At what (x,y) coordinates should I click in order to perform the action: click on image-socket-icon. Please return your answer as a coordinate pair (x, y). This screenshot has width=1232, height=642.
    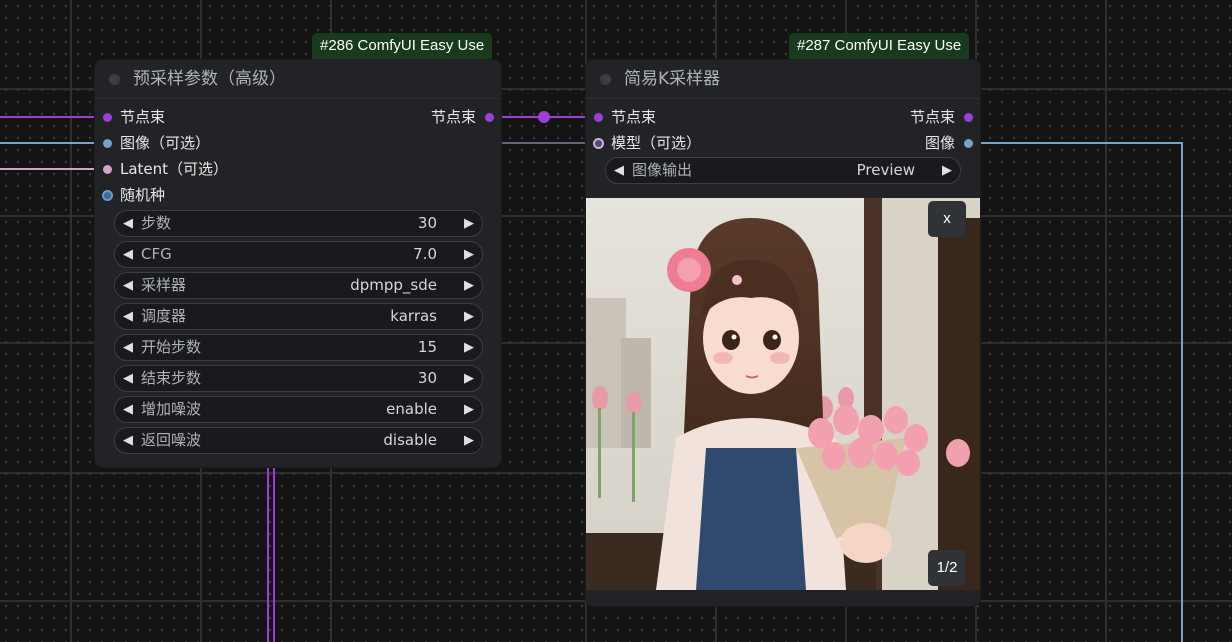
    Looking at the image, I should click on (107, 143).